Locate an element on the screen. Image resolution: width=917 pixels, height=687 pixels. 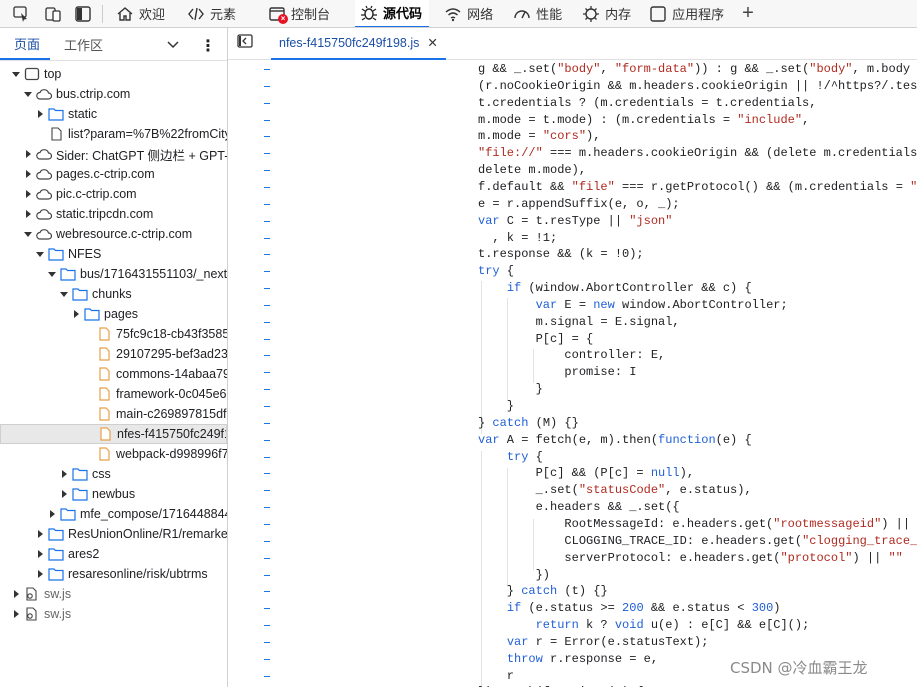
tree-item: mfe_compose/1716448844 is located at coordinates (113, 514).